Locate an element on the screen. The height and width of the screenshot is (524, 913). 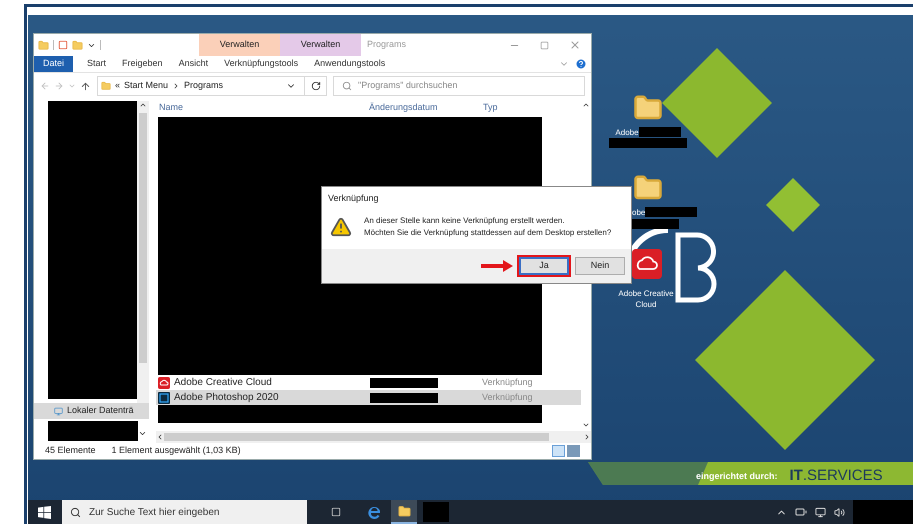
dialog-title: Verknüpfung is located at coordinates (353, 198).